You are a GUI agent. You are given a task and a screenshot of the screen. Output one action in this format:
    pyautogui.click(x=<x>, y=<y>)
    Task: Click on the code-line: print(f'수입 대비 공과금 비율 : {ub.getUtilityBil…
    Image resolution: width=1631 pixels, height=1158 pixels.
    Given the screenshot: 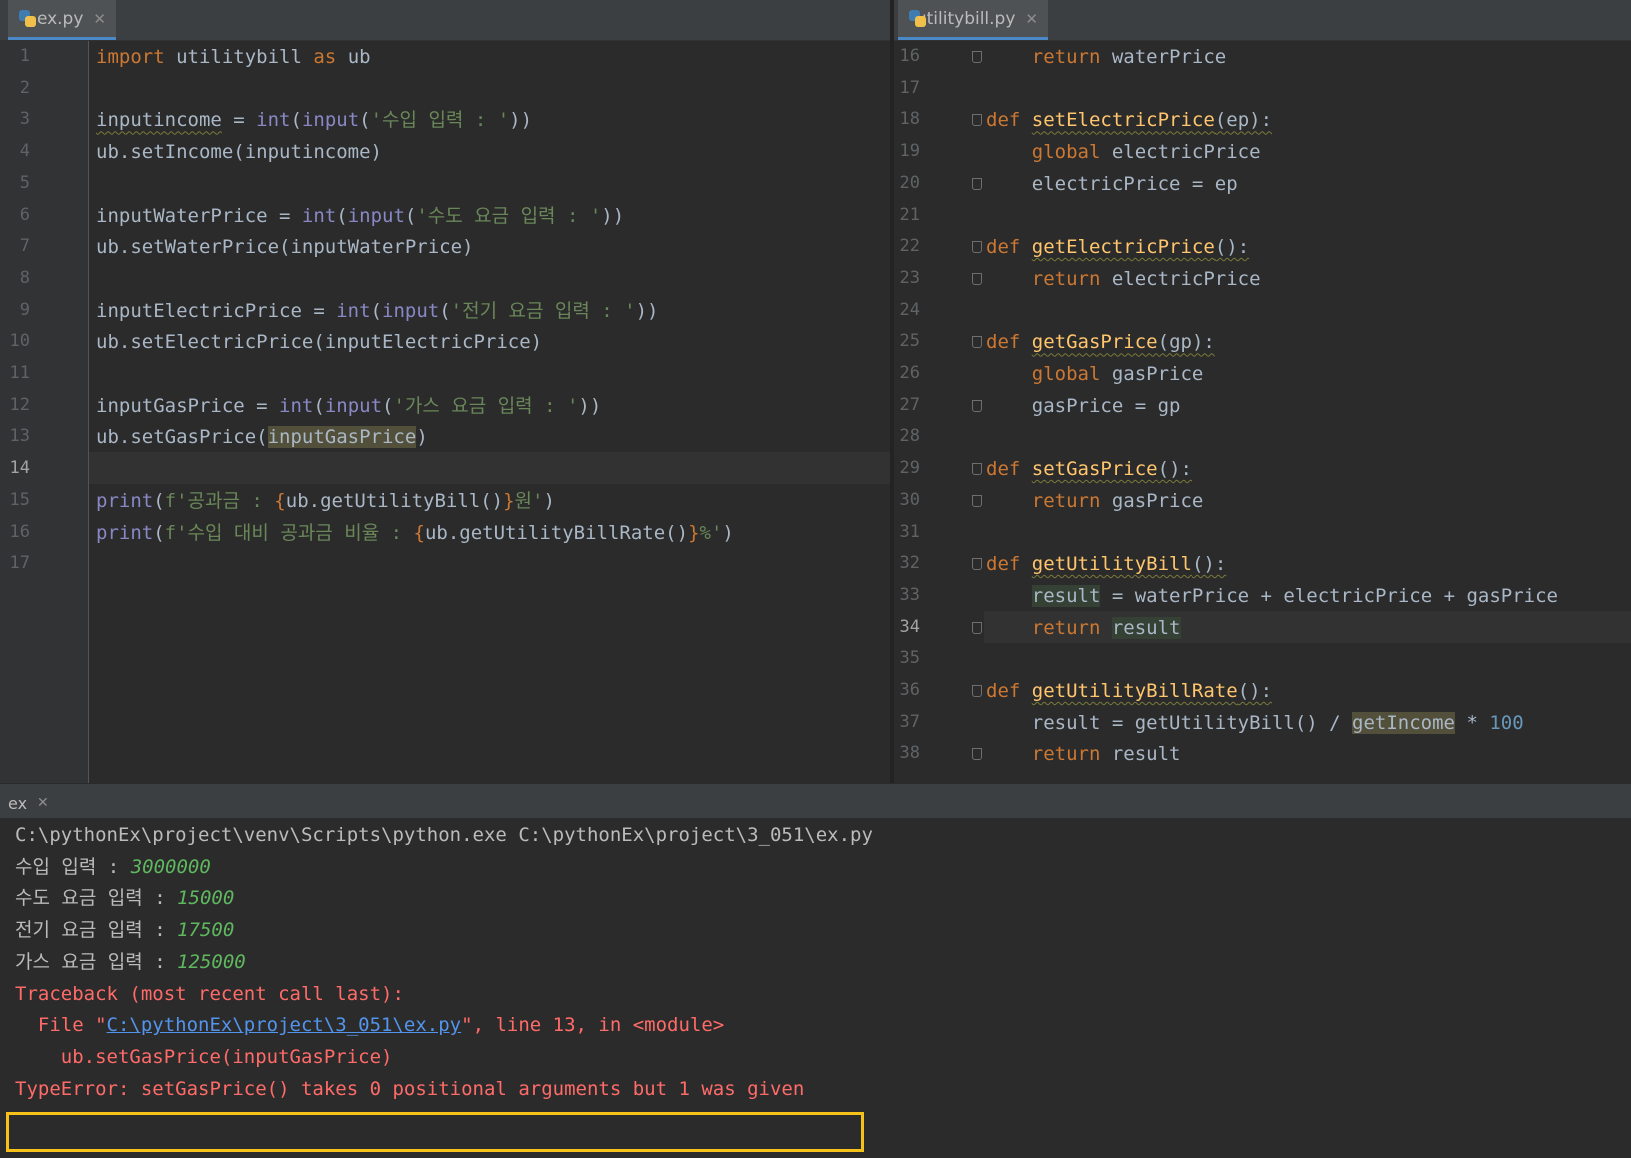 What is the action you would take?
    pyautogui.click(x=415, y=533)
    